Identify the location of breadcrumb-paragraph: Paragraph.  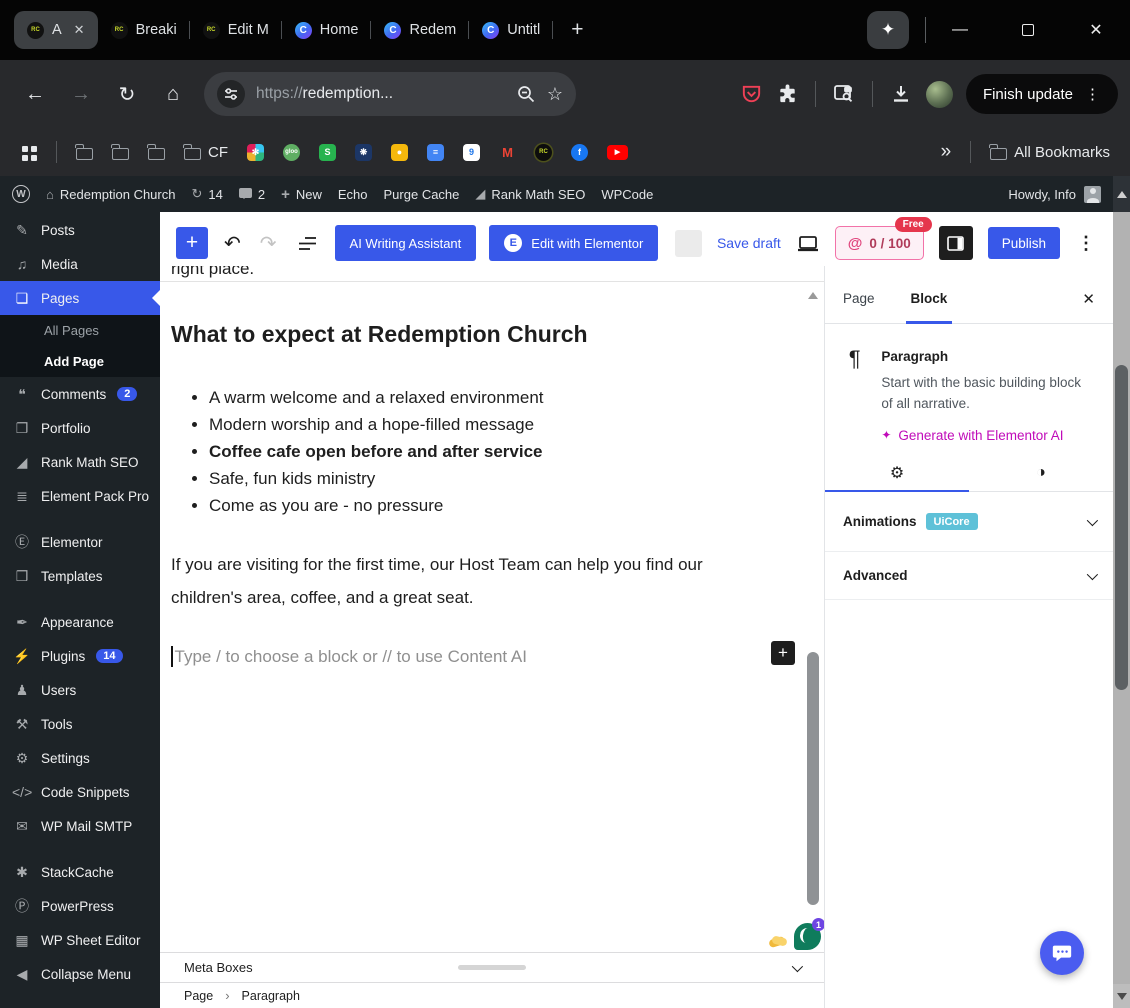
(271, 996).